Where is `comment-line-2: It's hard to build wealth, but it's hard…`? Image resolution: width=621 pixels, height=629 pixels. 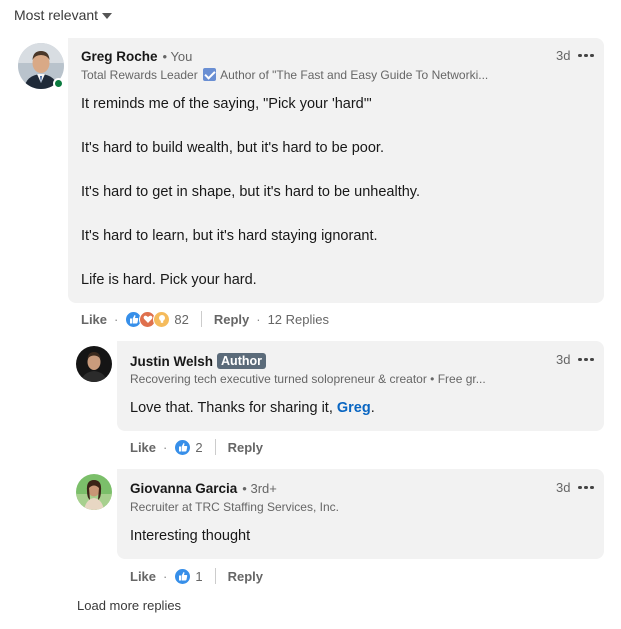
comment-line-2: It's hard to build wealth, but it's hard… is located at coordinates (232, 148).